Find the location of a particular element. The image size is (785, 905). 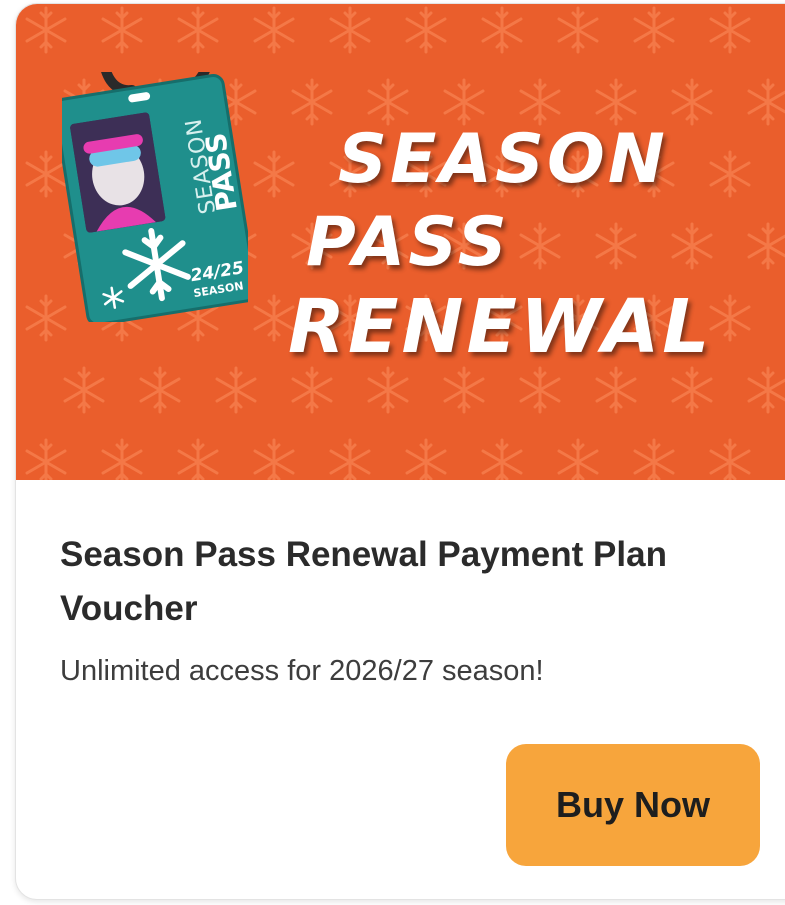

banner-headline-line3: RENEWAL is located at coordinates (500, 327).